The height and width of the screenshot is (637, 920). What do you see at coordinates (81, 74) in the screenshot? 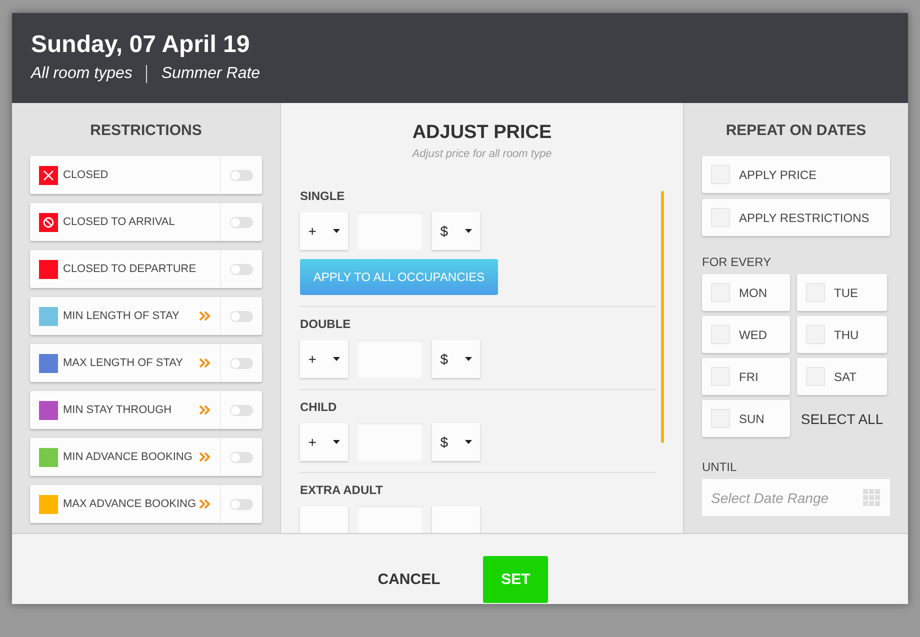
I see `room-type-label: All room types` at bounding box center [81, 74].